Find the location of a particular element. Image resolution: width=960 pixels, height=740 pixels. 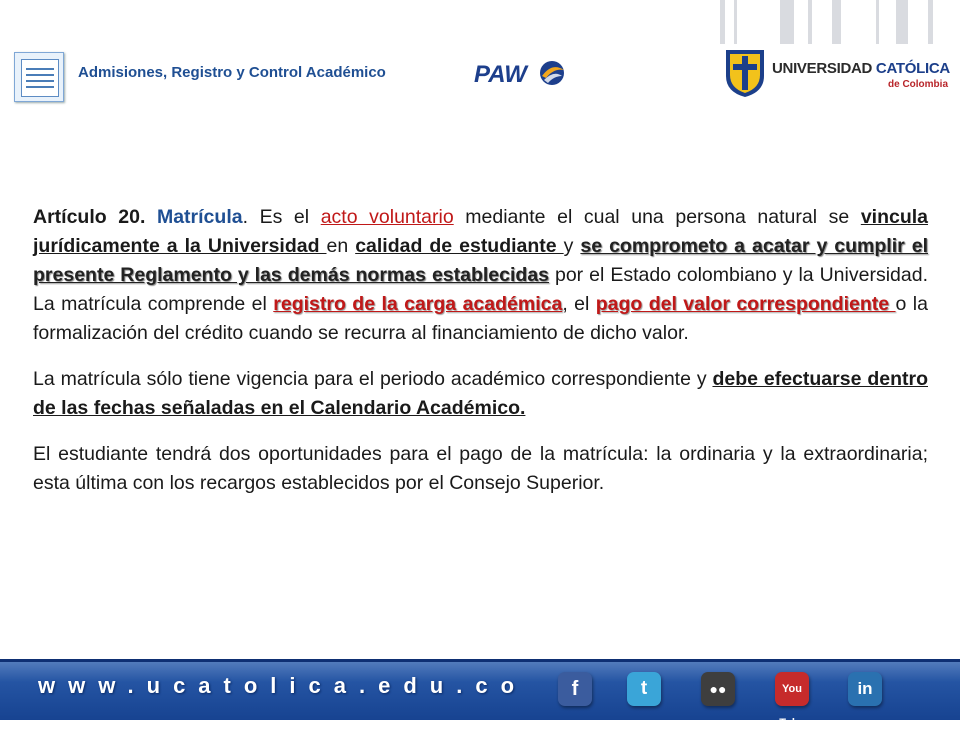

twitter-icon: t is located at coordinates (644, 689).